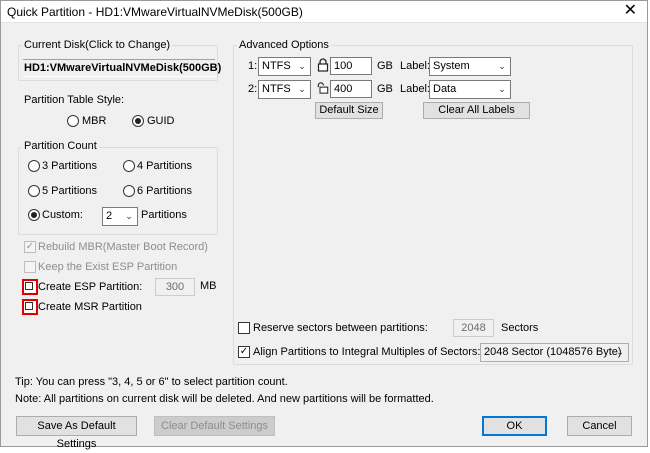 The width and height of the screenshot is (650, 453). I want to click on clear-all-labels-button: Clear All Labels, so click(476, 110).